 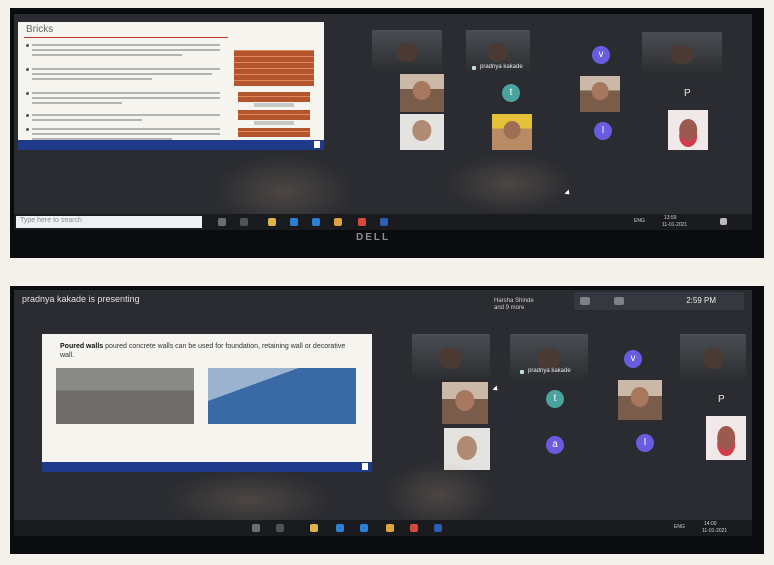 I want to click on meeting-clock: 2:59 PM, so click(x=701, y=300).